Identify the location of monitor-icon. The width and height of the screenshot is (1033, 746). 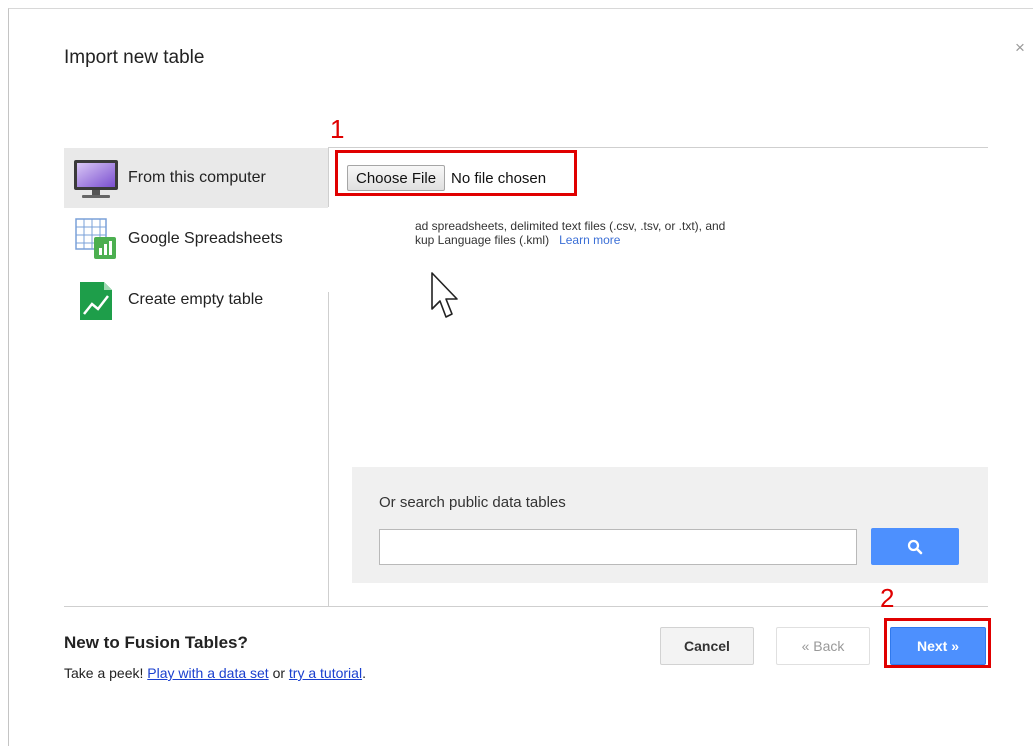
(96, 178).